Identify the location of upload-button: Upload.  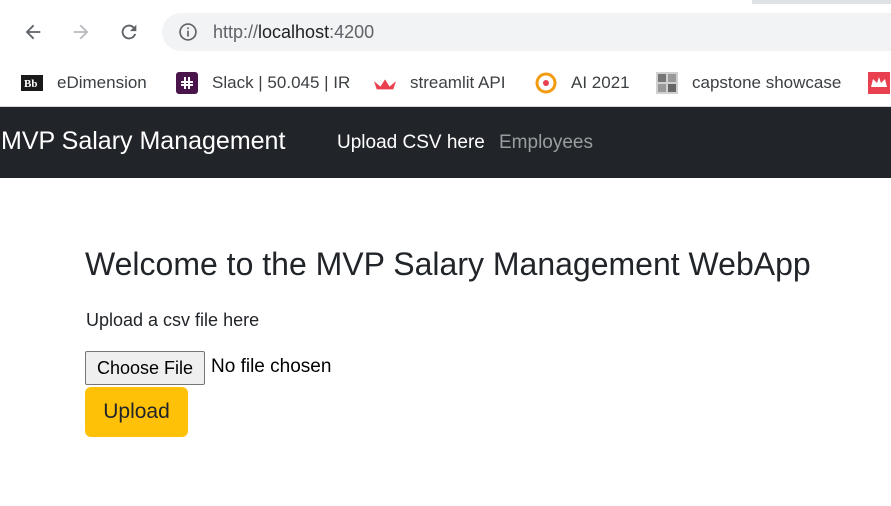
(136, 412).